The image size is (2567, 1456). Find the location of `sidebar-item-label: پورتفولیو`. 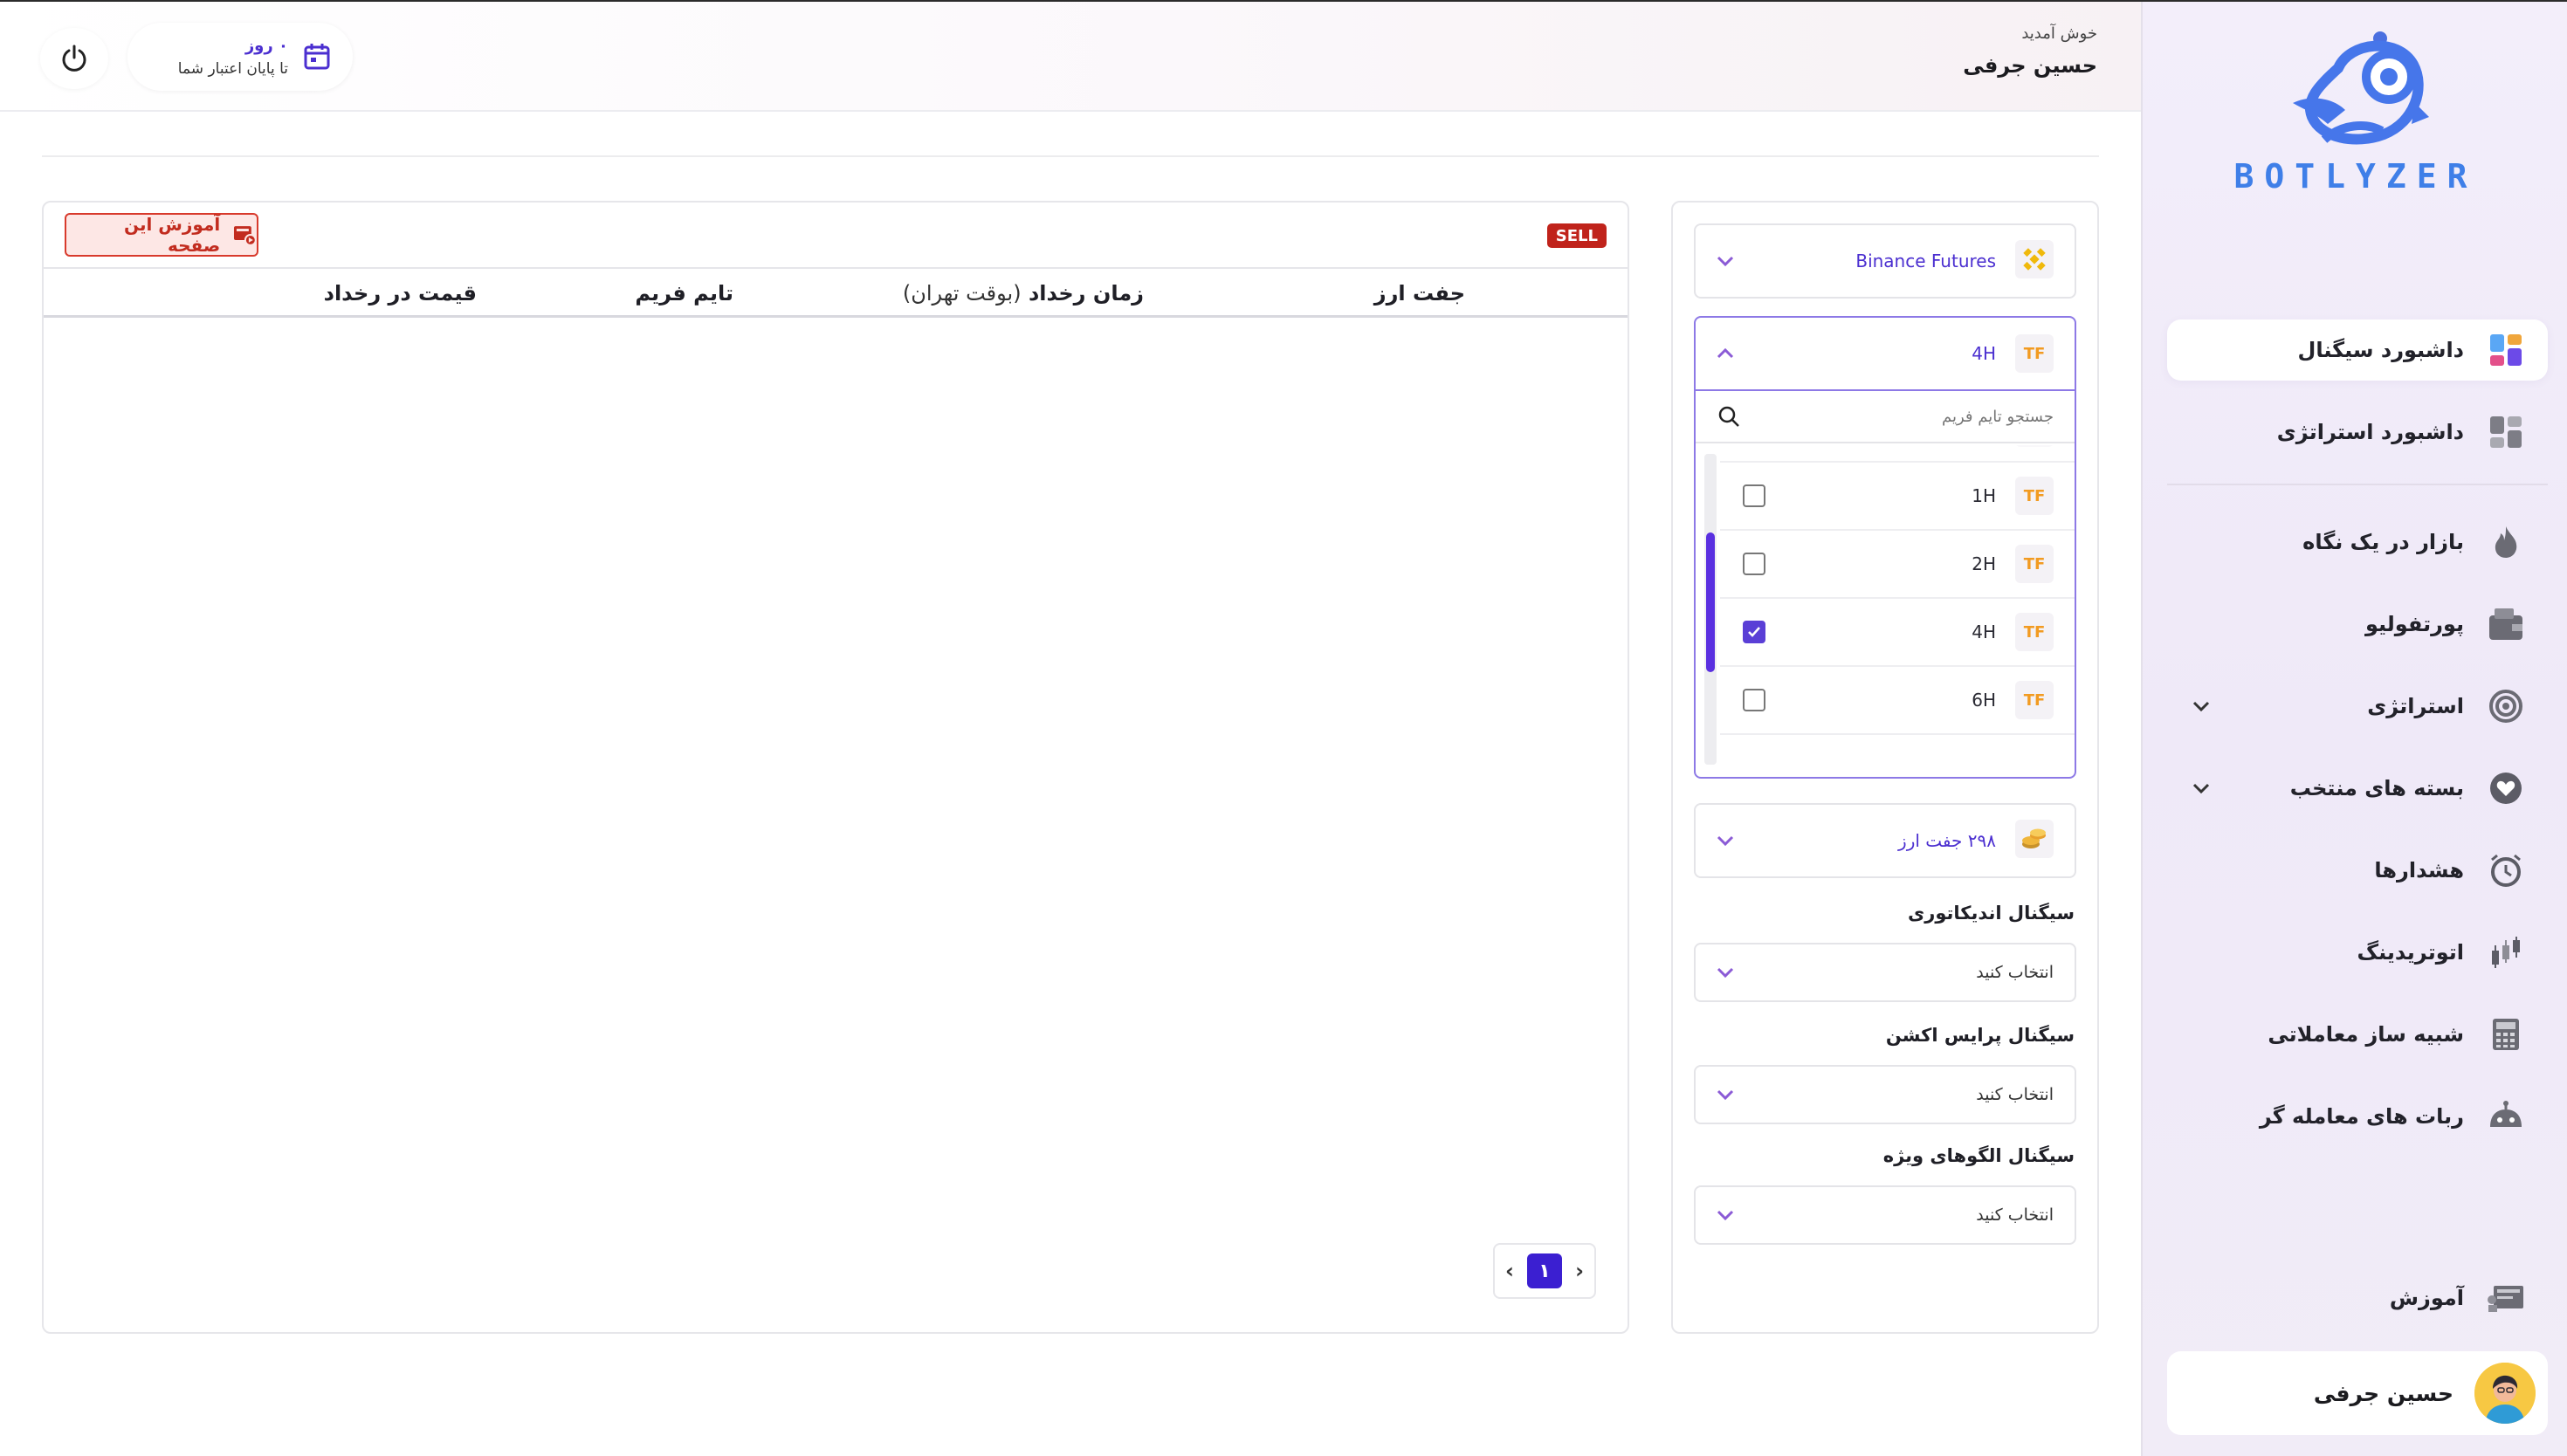

sidebar-item-label: پورتفولیو is located at coordinates (2414, 624).